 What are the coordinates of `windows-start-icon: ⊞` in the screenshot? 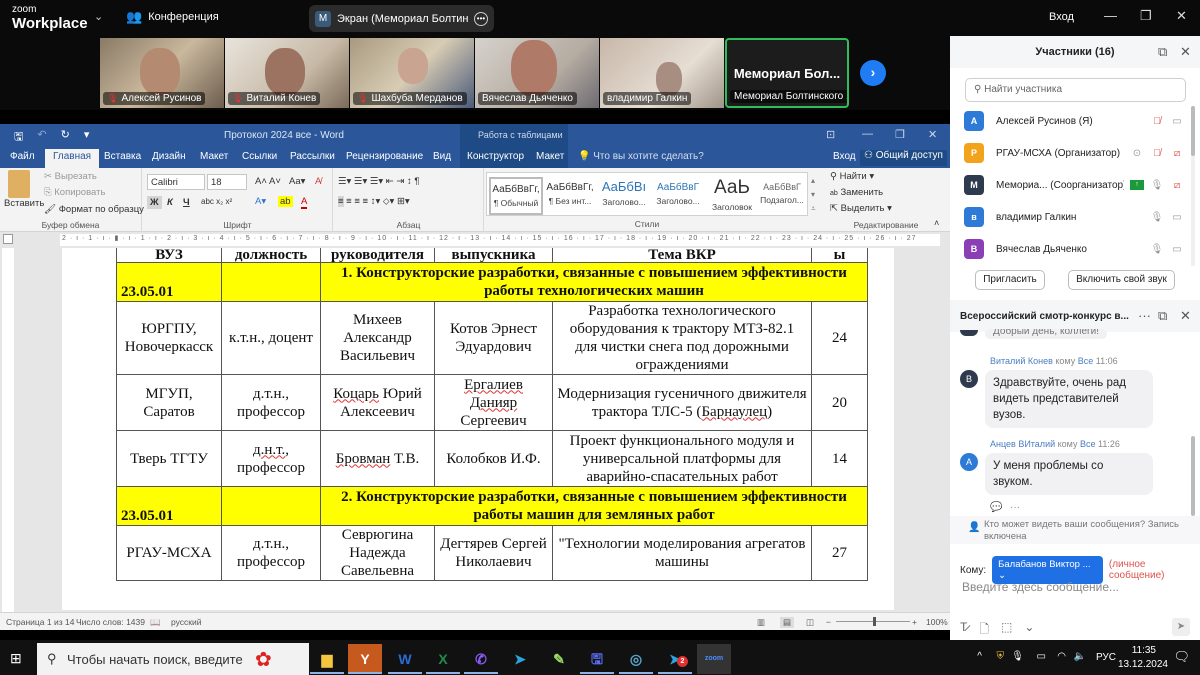 It's located at (16, 658).